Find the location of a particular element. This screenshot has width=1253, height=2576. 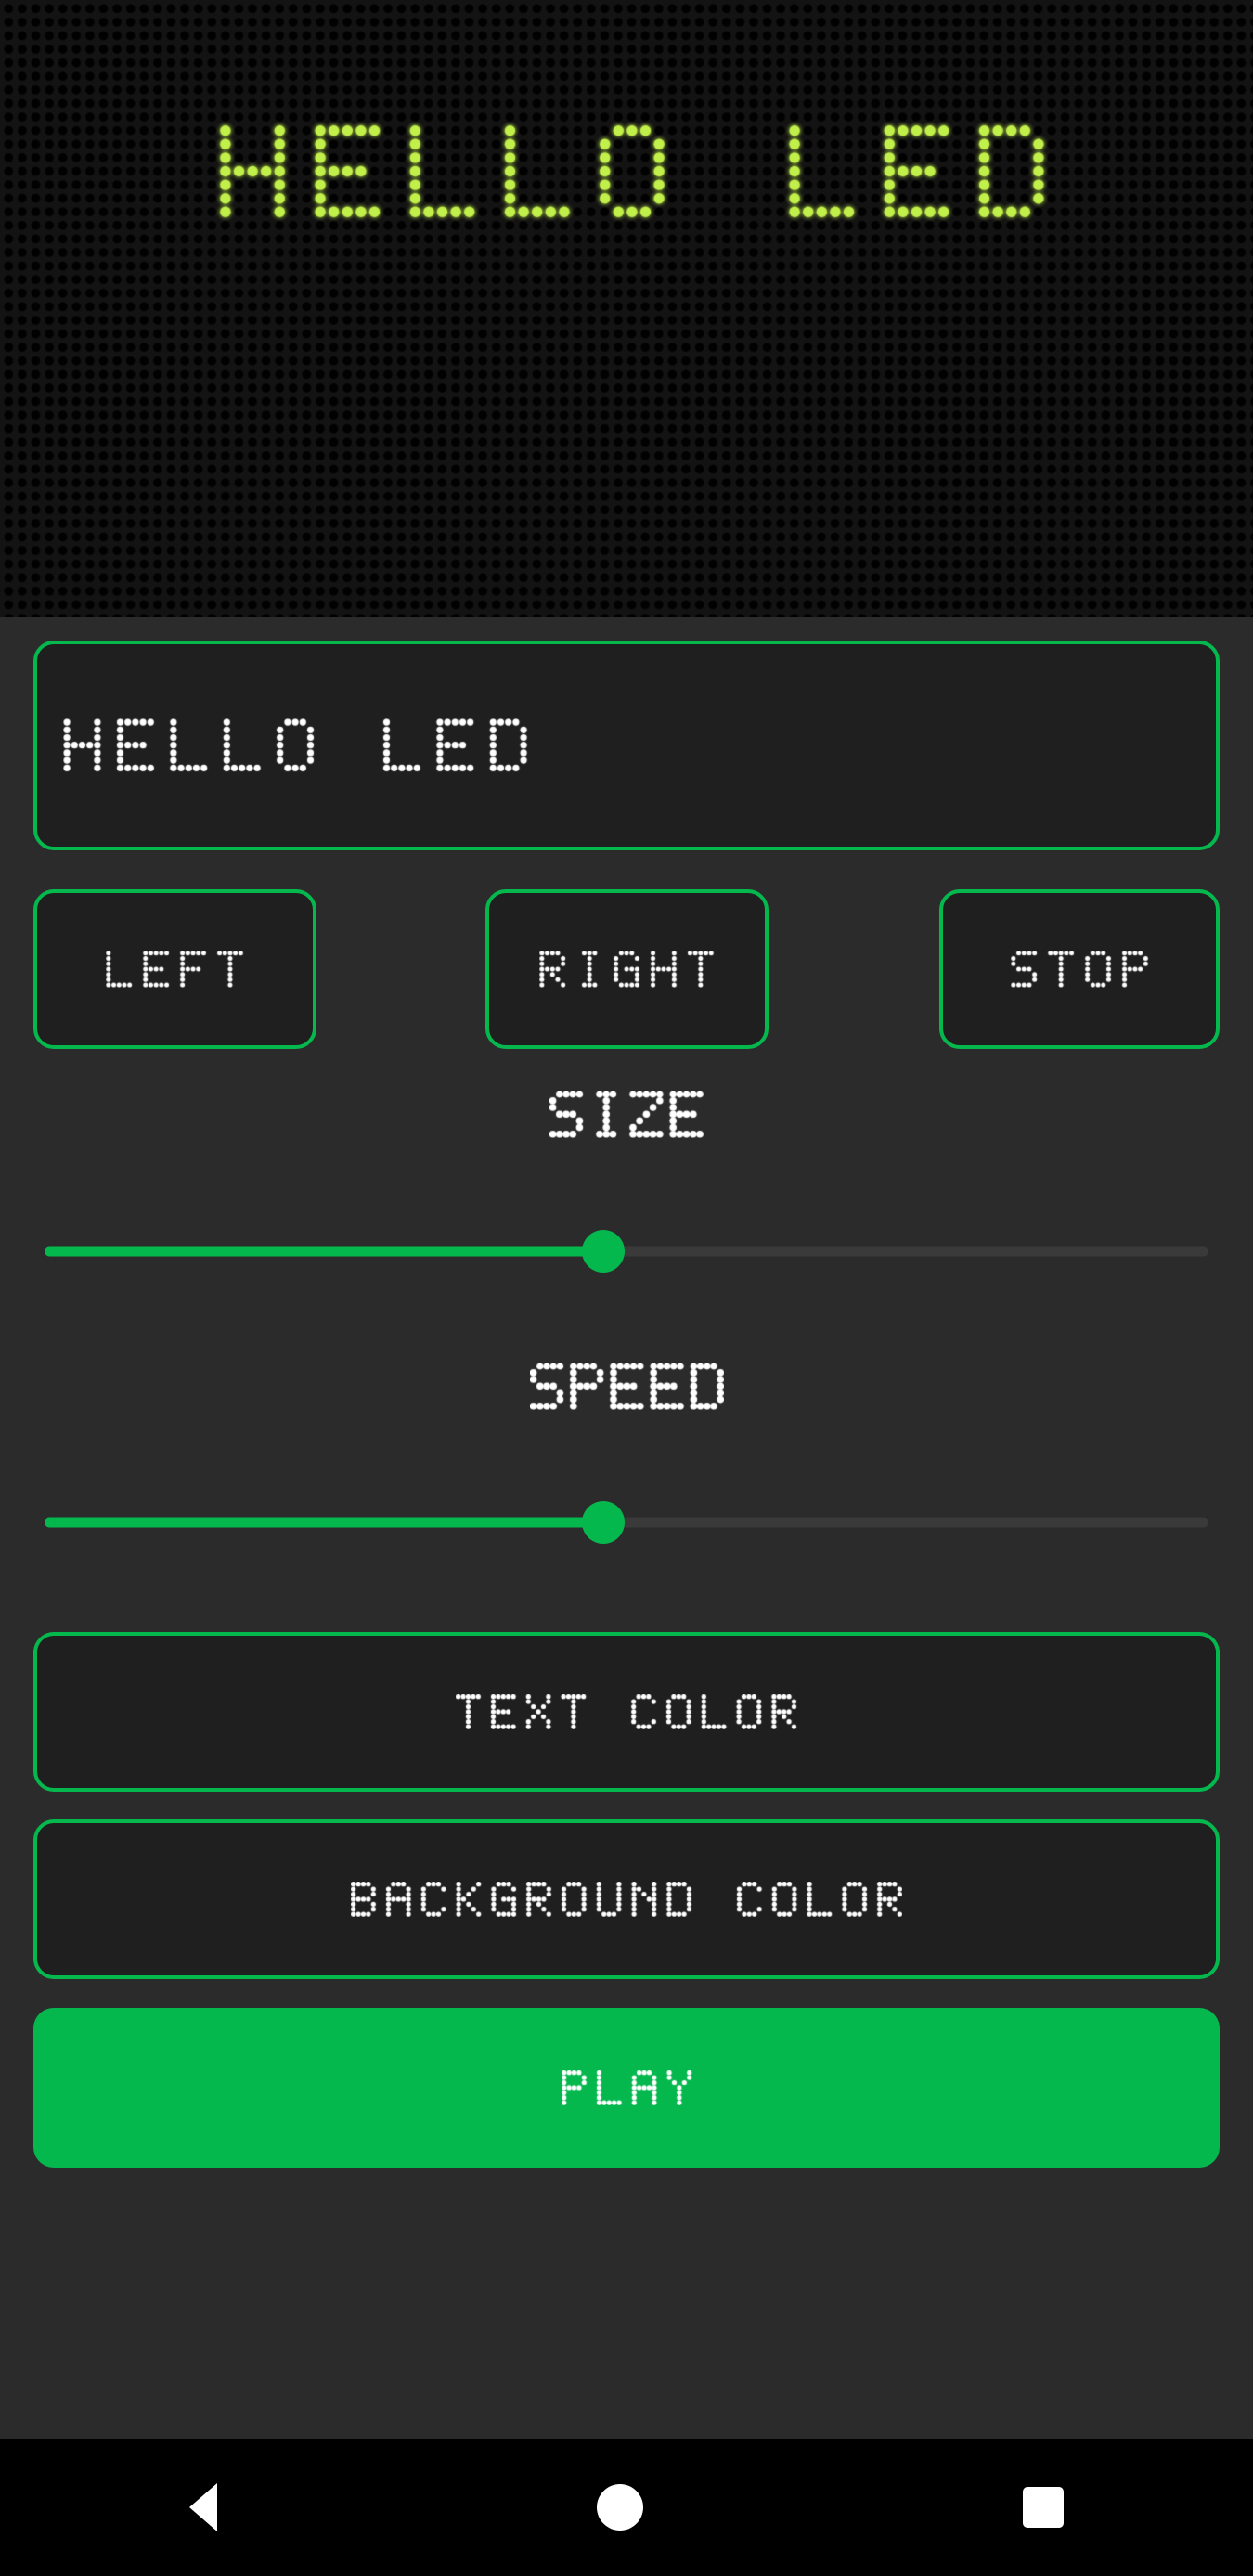

circle-icon is located at coordinates (619, 2507).